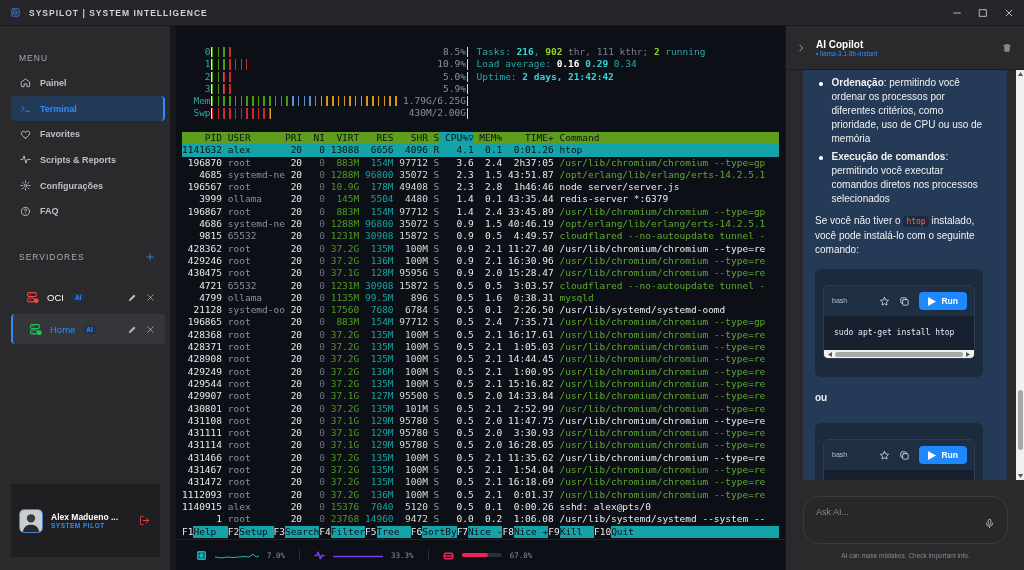  What do you see at coordinates (480, 470) in the screenshot?
I see `table-row: 431467 root 20 0 37.2G 135M 100M S 0.5 2.1 1:54.04 /usr/lib/chromium/chromium --type=re` at bounding box center [480, 470].